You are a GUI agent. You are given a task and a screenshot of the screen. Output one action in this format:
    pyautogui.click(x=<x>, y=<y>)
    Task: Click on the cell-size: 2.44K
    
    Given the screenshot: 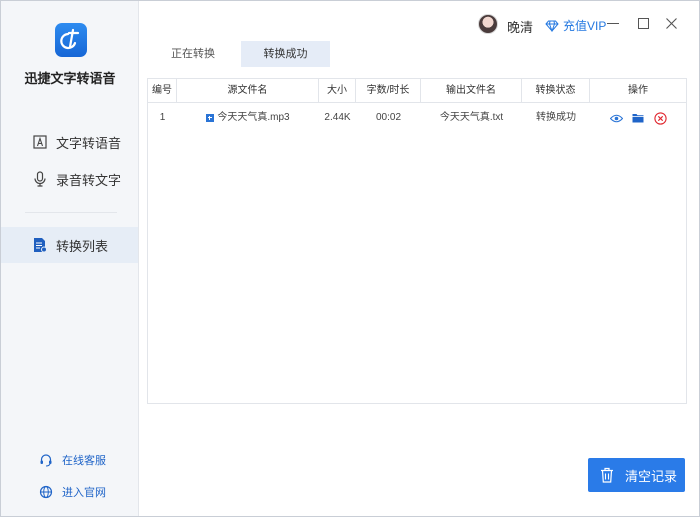 What is the action you would take?
    pyautogui.click(x=337, y=117)
    